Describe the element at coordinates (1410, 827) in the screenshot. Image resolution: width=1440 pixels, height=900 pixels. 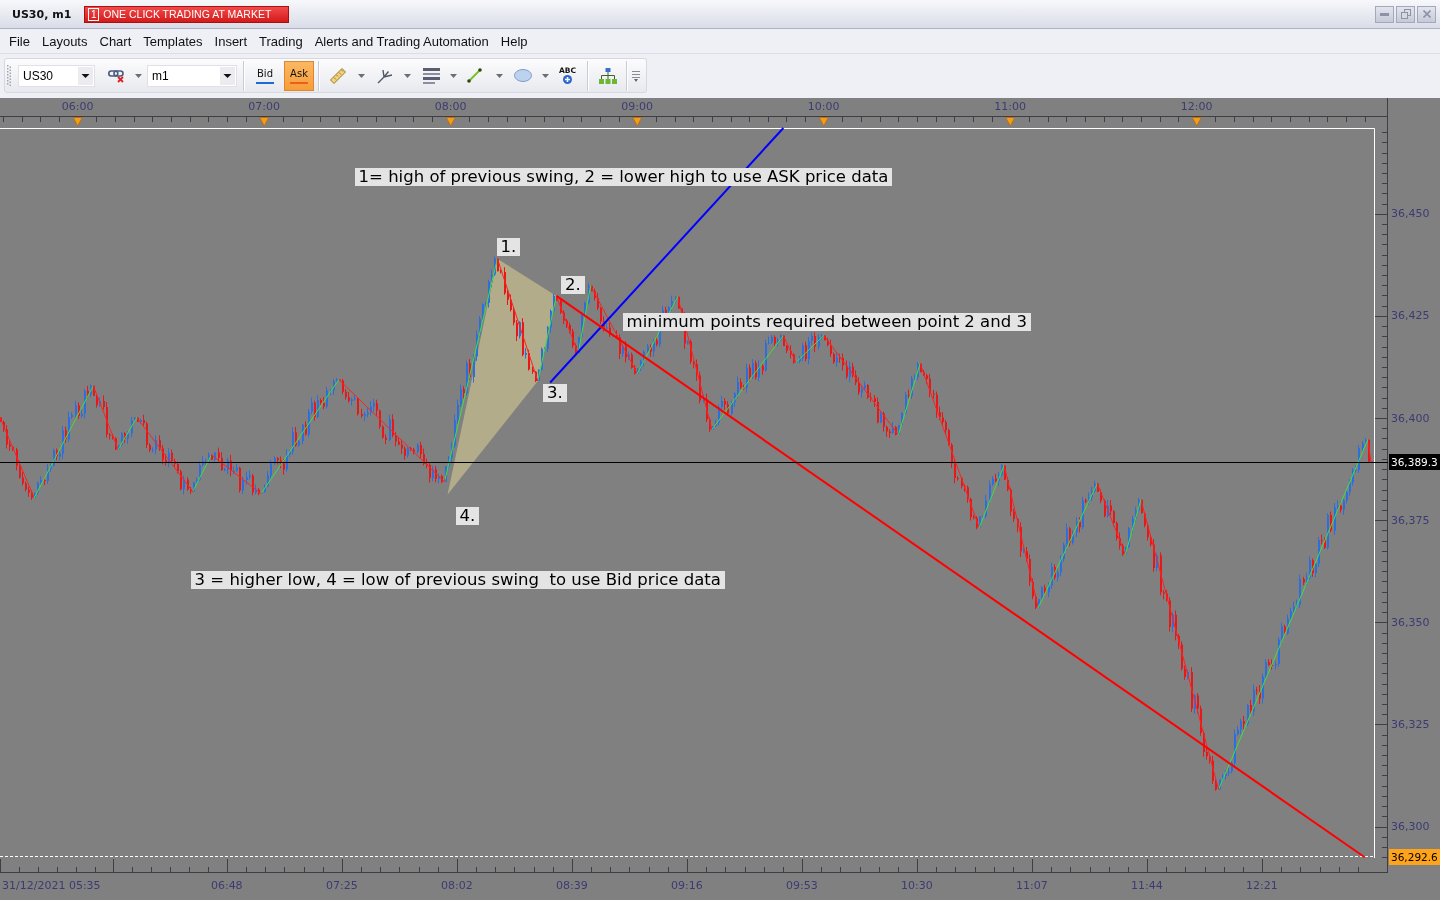
I see `price-label: 36,300` at that location.